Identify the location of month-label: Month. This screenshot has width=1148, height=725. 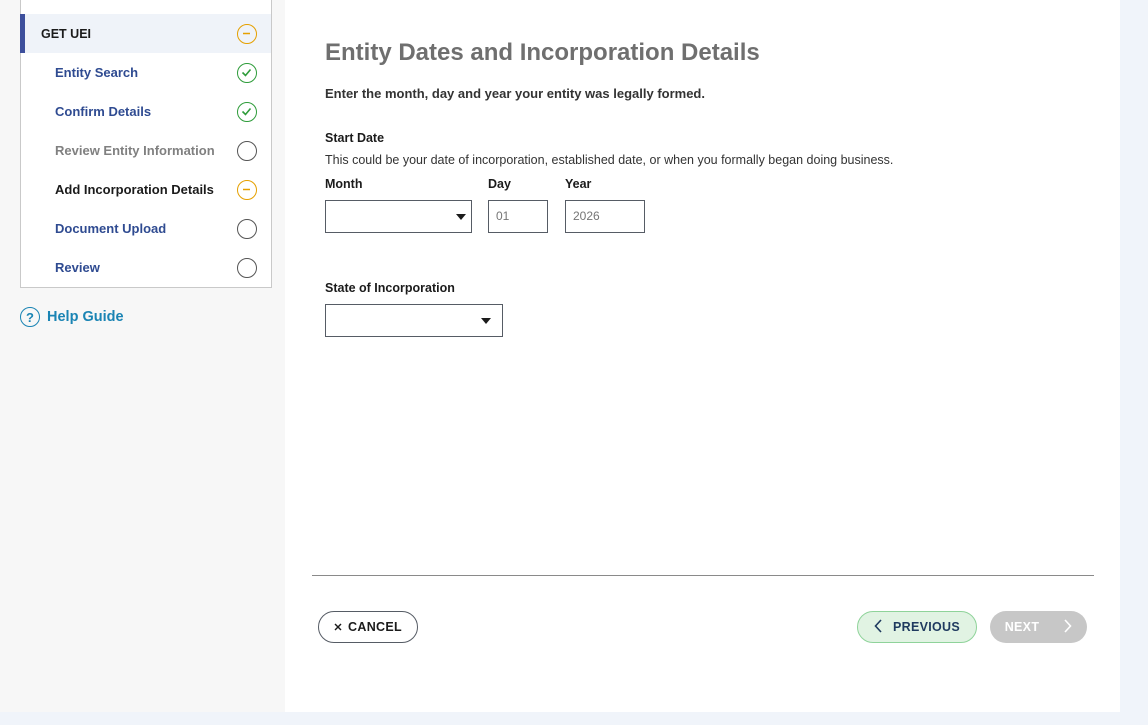
(344, 184).